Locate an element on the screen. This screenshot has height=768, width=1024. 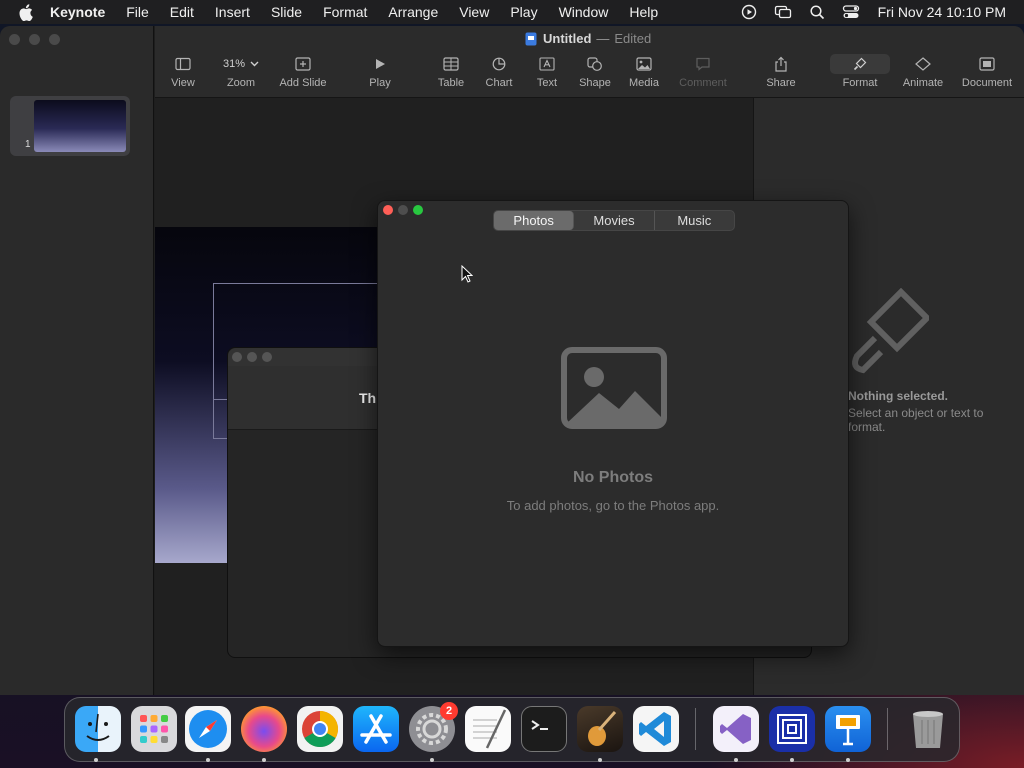
tab-movies: Movies is located at coordinates (614, 220).